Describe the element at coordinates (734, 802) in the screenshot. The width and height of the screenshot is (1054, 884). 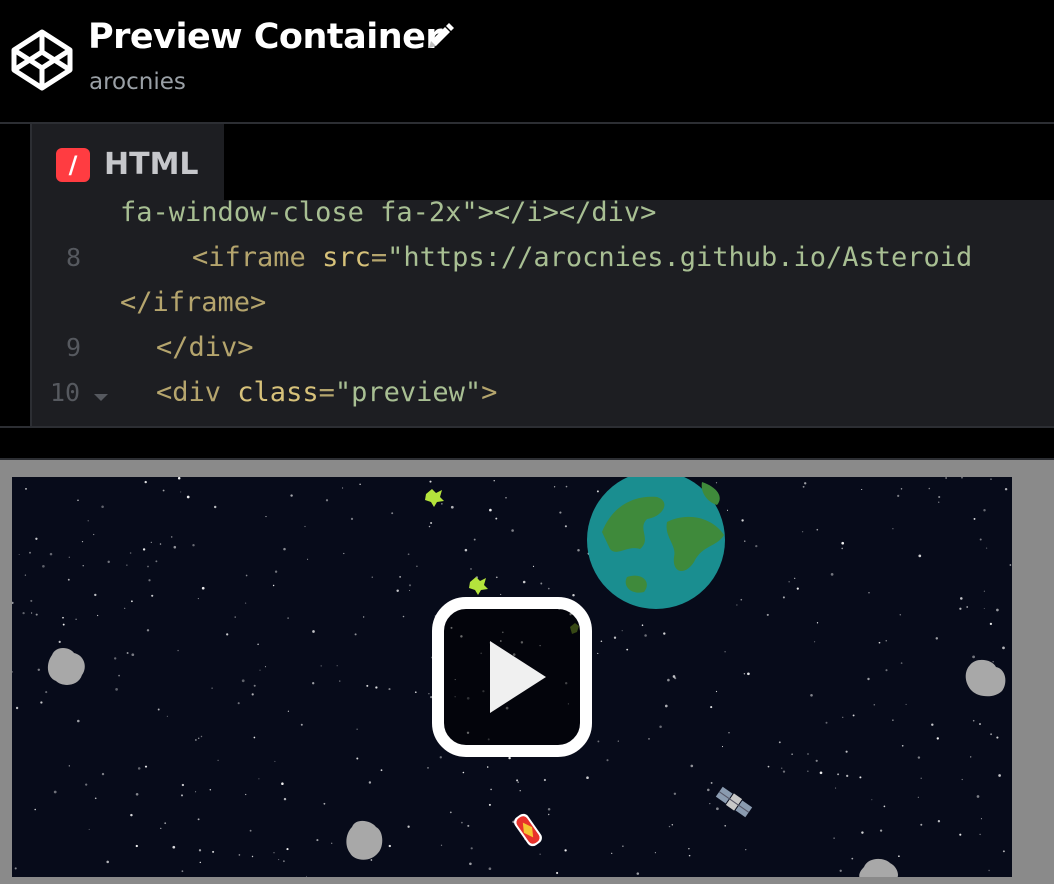
I see `satellite` at that location.